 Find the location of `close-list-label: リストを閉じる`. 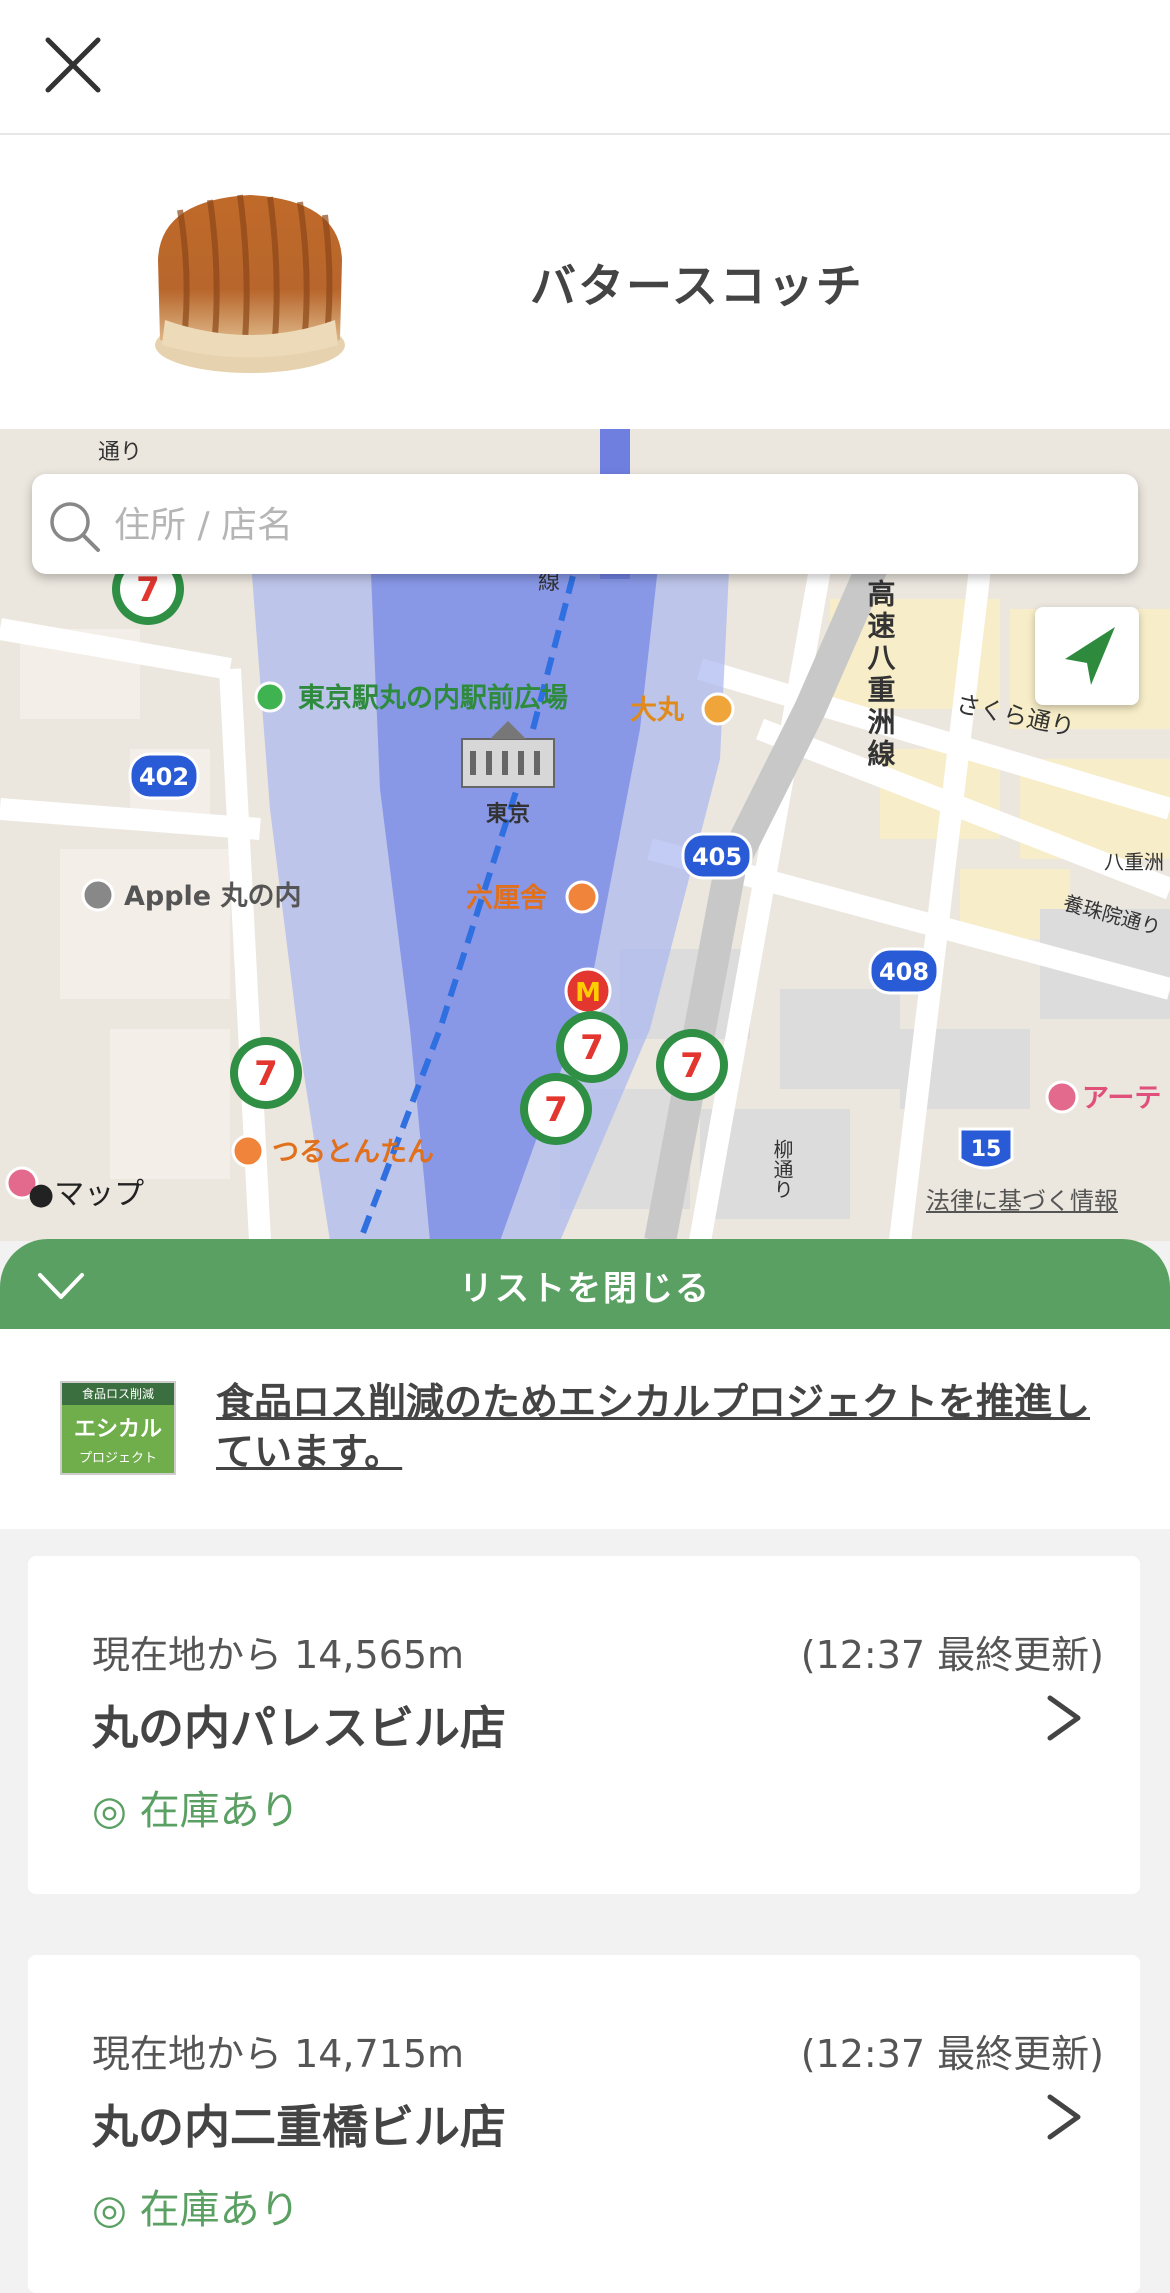

close-list-label: リストを閉じる is located at coordinates (585, 1289).